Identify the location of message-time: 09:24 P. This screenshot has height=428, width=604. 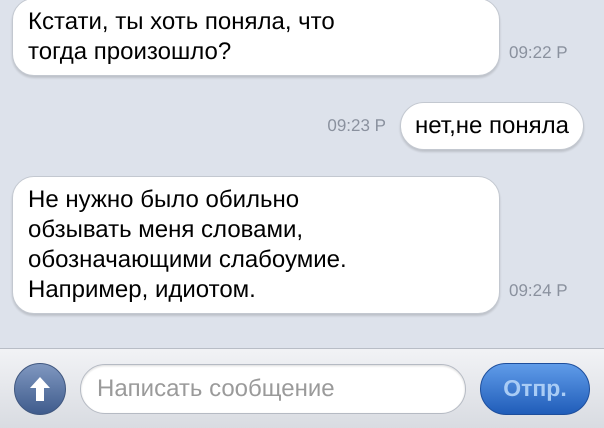
(538, 290).